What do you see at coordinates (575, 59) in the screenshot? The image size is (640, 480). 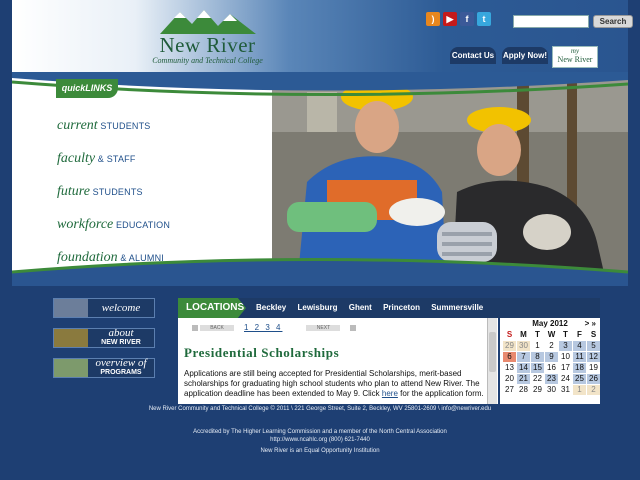 I see `my-name-label: New River` at bounding box center [575, 59].